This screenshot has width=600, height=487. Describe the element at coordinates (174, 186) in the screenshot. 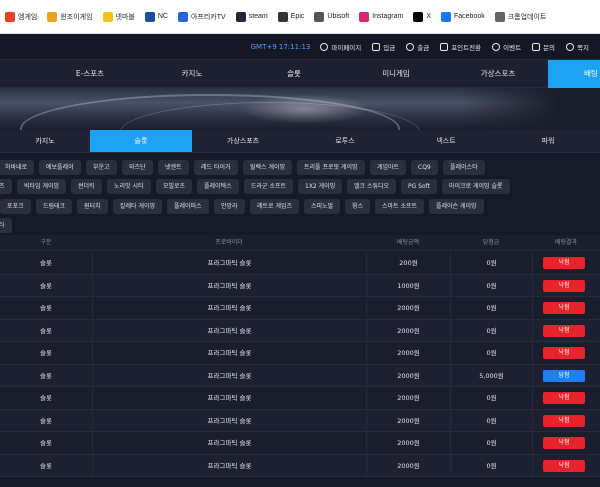

I see `provider-chip: 모빌로츠` at that location.